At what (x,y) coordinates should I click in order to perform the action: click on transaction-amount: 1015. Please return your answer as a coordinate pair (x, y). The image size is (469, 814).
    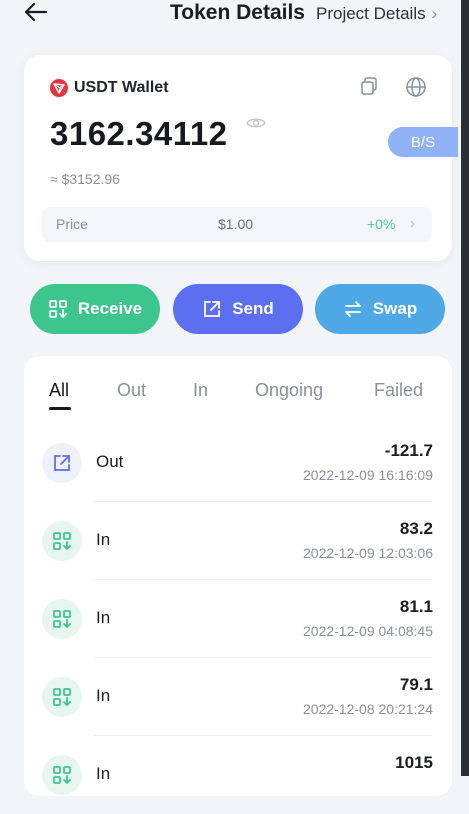
    Looking at the image, I should click on (414, 762).